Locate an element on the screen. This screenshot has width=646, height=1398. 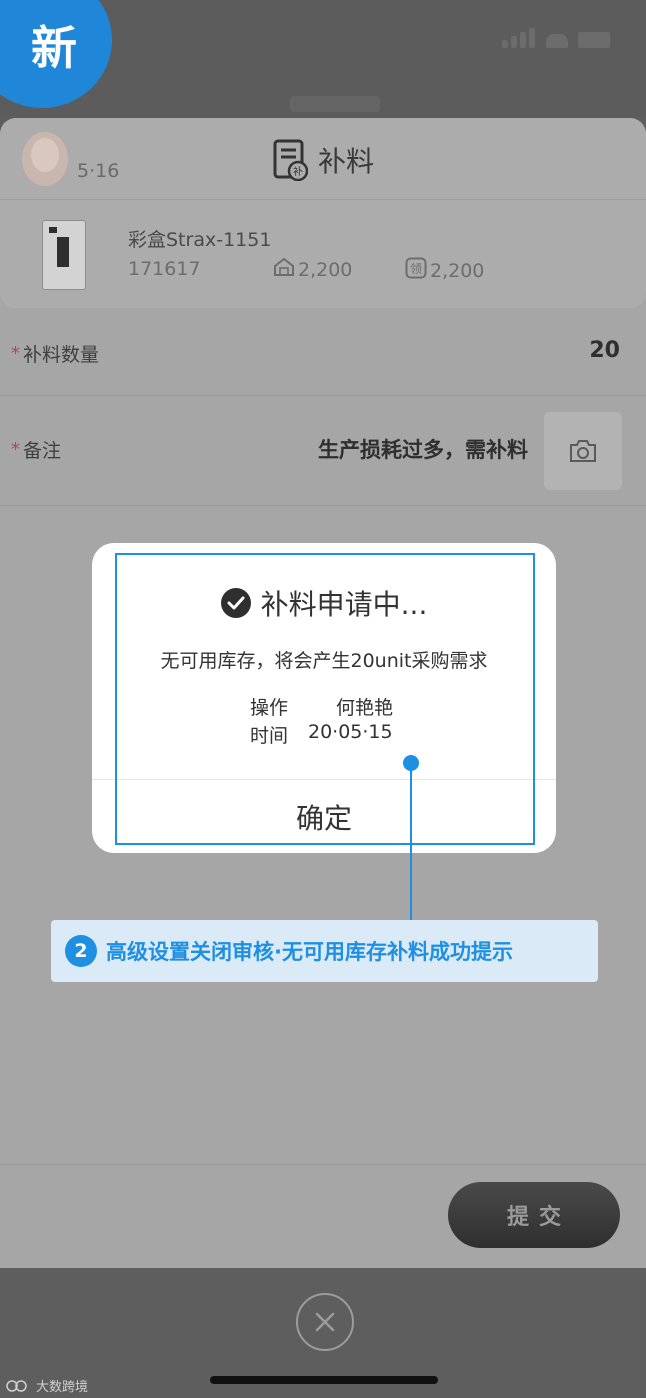
note-label: * 备注 is located at coordinates (36, 450).